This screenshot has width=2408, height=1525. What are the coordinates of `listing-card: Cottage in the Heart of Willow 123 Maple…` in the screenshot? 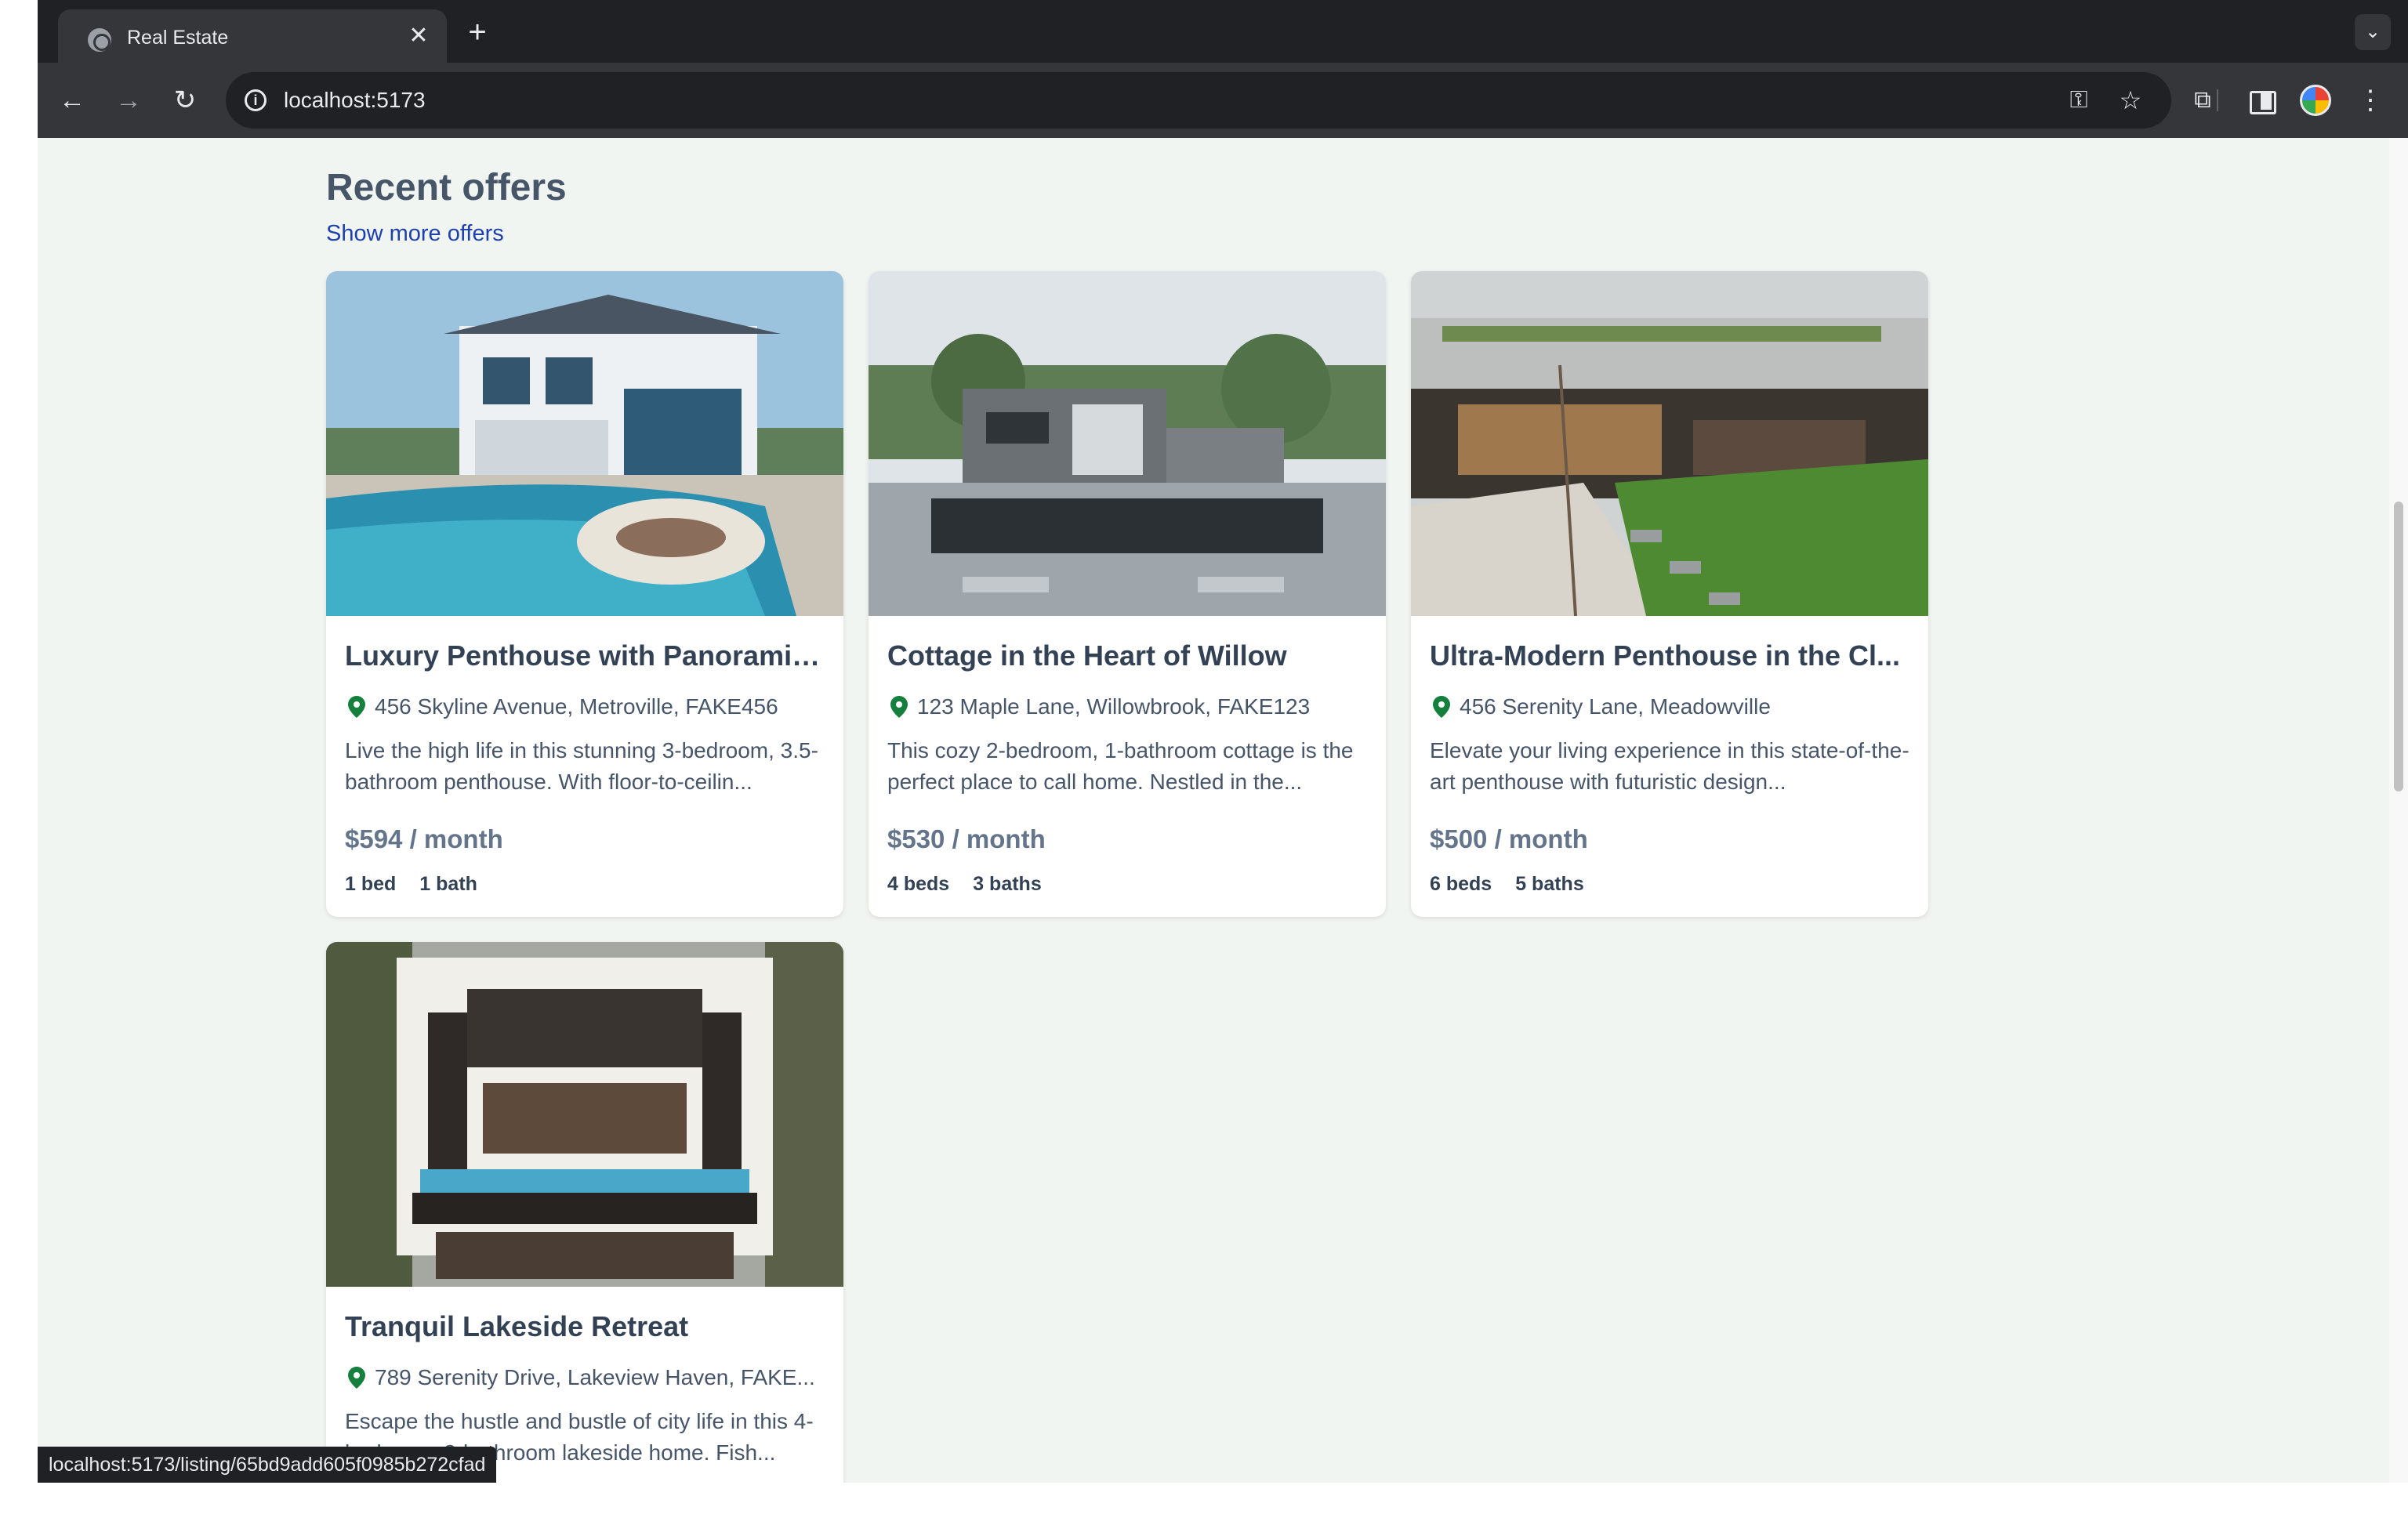 It's located at (1127, 594).